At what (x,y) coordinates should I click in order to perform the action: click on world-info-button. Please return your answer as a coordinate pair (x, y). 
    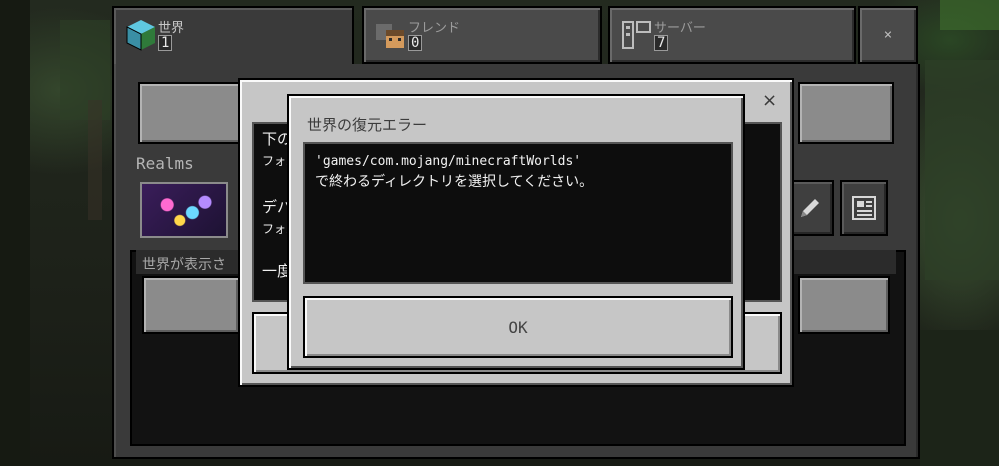
    Looking at the image, I should click on (864, 208).